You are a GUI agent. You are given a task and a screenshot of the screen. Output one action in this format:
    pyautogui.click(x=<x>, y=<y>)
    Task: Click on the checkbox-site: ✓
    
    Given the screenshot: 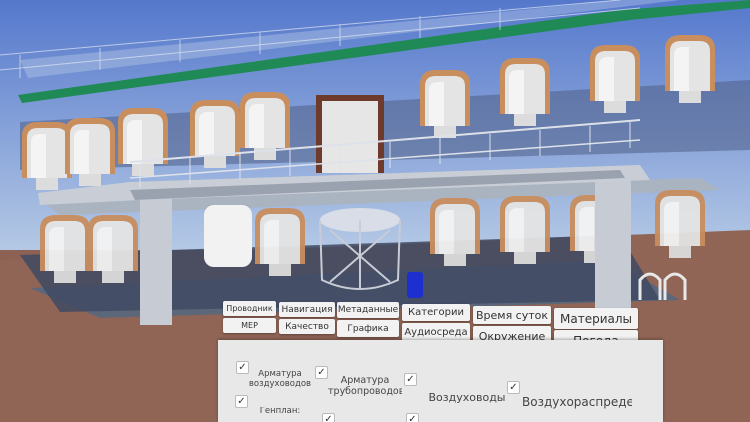 What is the action you would take?
    pyautogui.click(x=241, y=401)
    